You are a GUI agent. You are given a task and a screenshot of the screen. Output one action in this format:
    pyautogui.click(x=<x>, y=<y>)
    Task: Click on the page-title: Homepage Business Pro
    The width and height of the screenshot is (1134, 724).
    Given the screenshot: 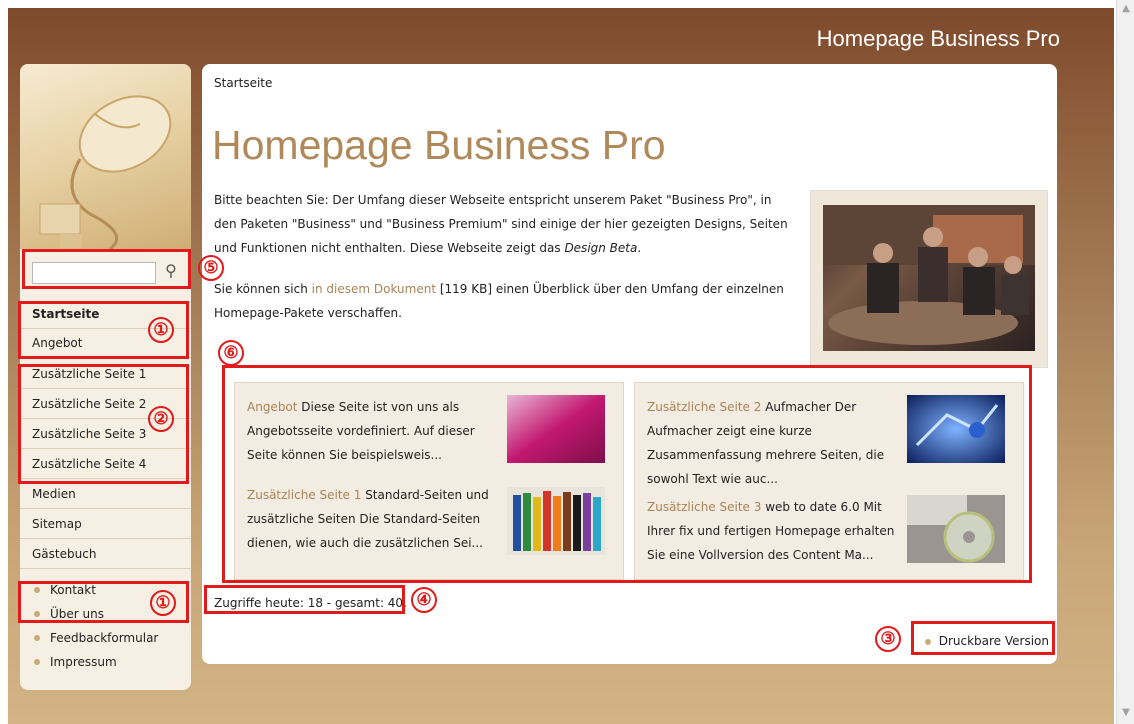 What is the action you would take?
    pyautogui.click(x=439, y=145)
    